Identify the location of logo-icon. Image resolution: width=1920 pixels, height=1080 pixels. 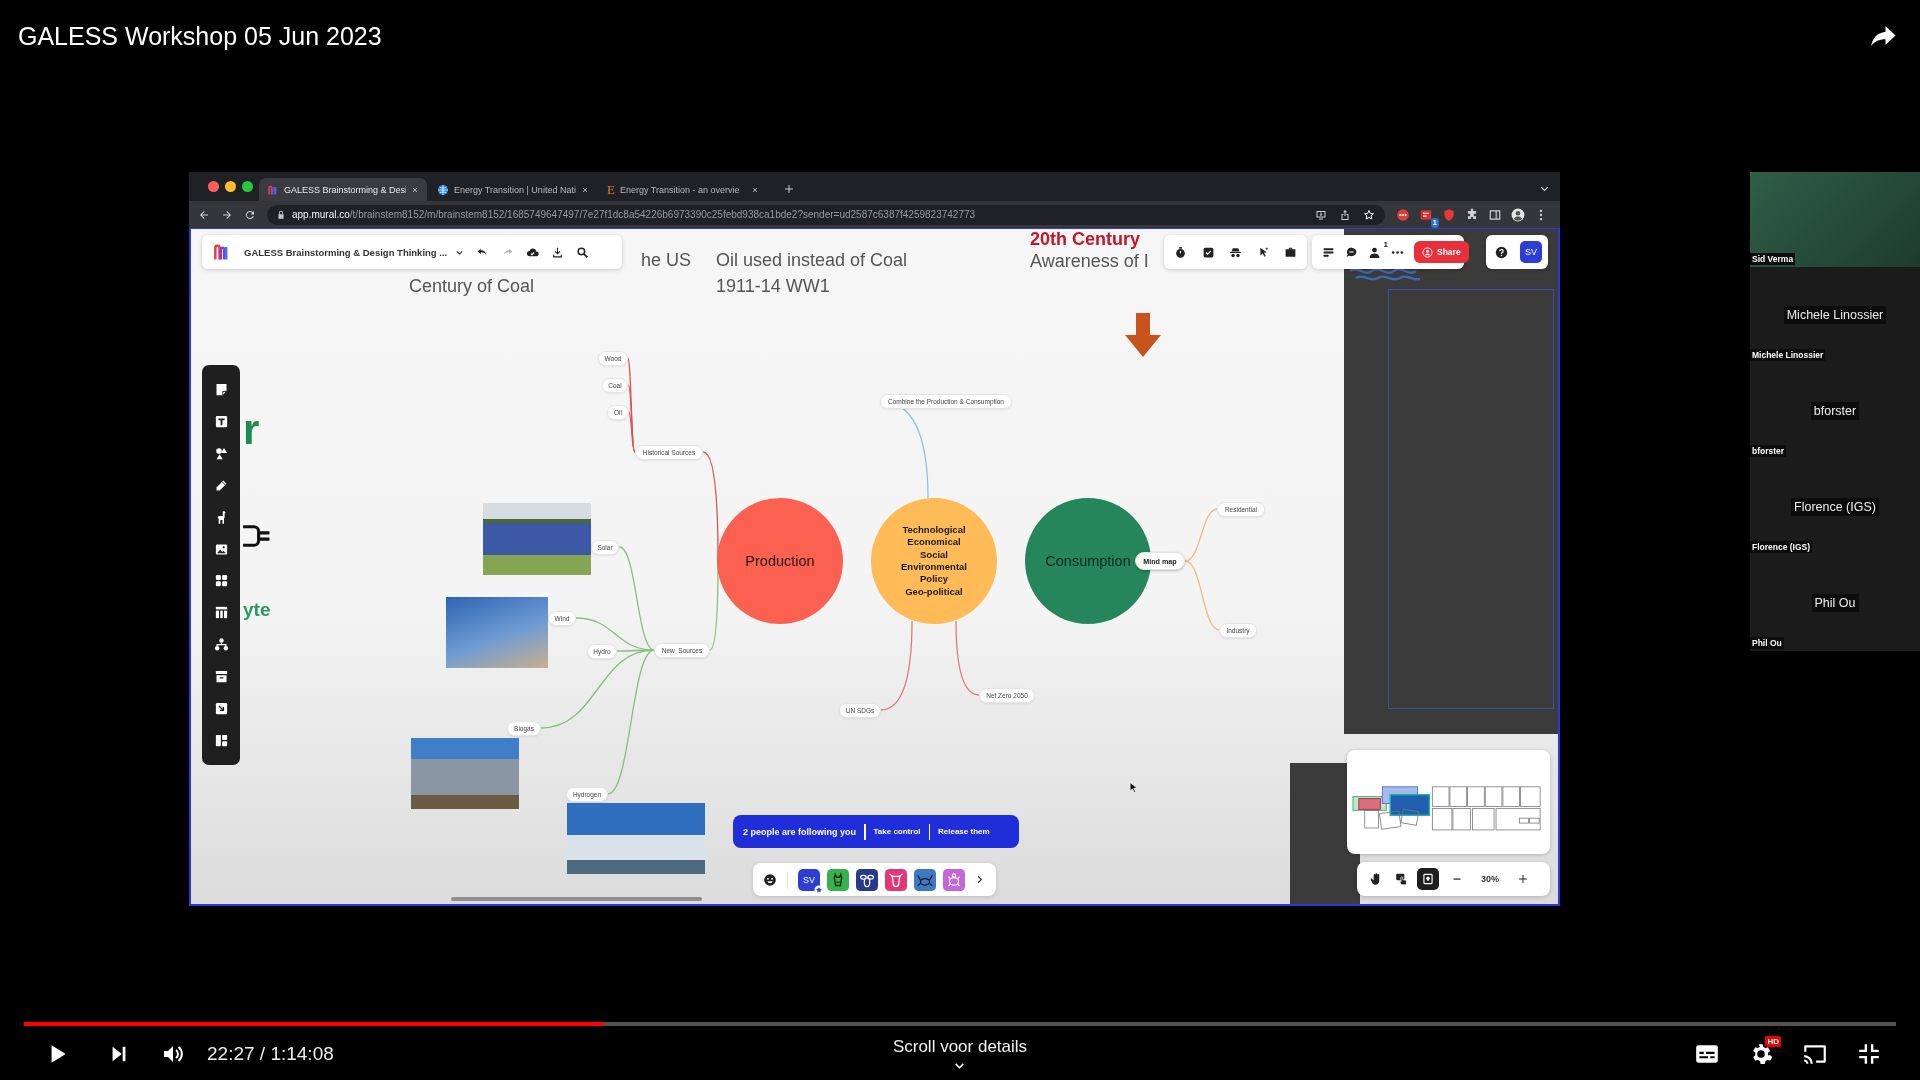
(273, 189).